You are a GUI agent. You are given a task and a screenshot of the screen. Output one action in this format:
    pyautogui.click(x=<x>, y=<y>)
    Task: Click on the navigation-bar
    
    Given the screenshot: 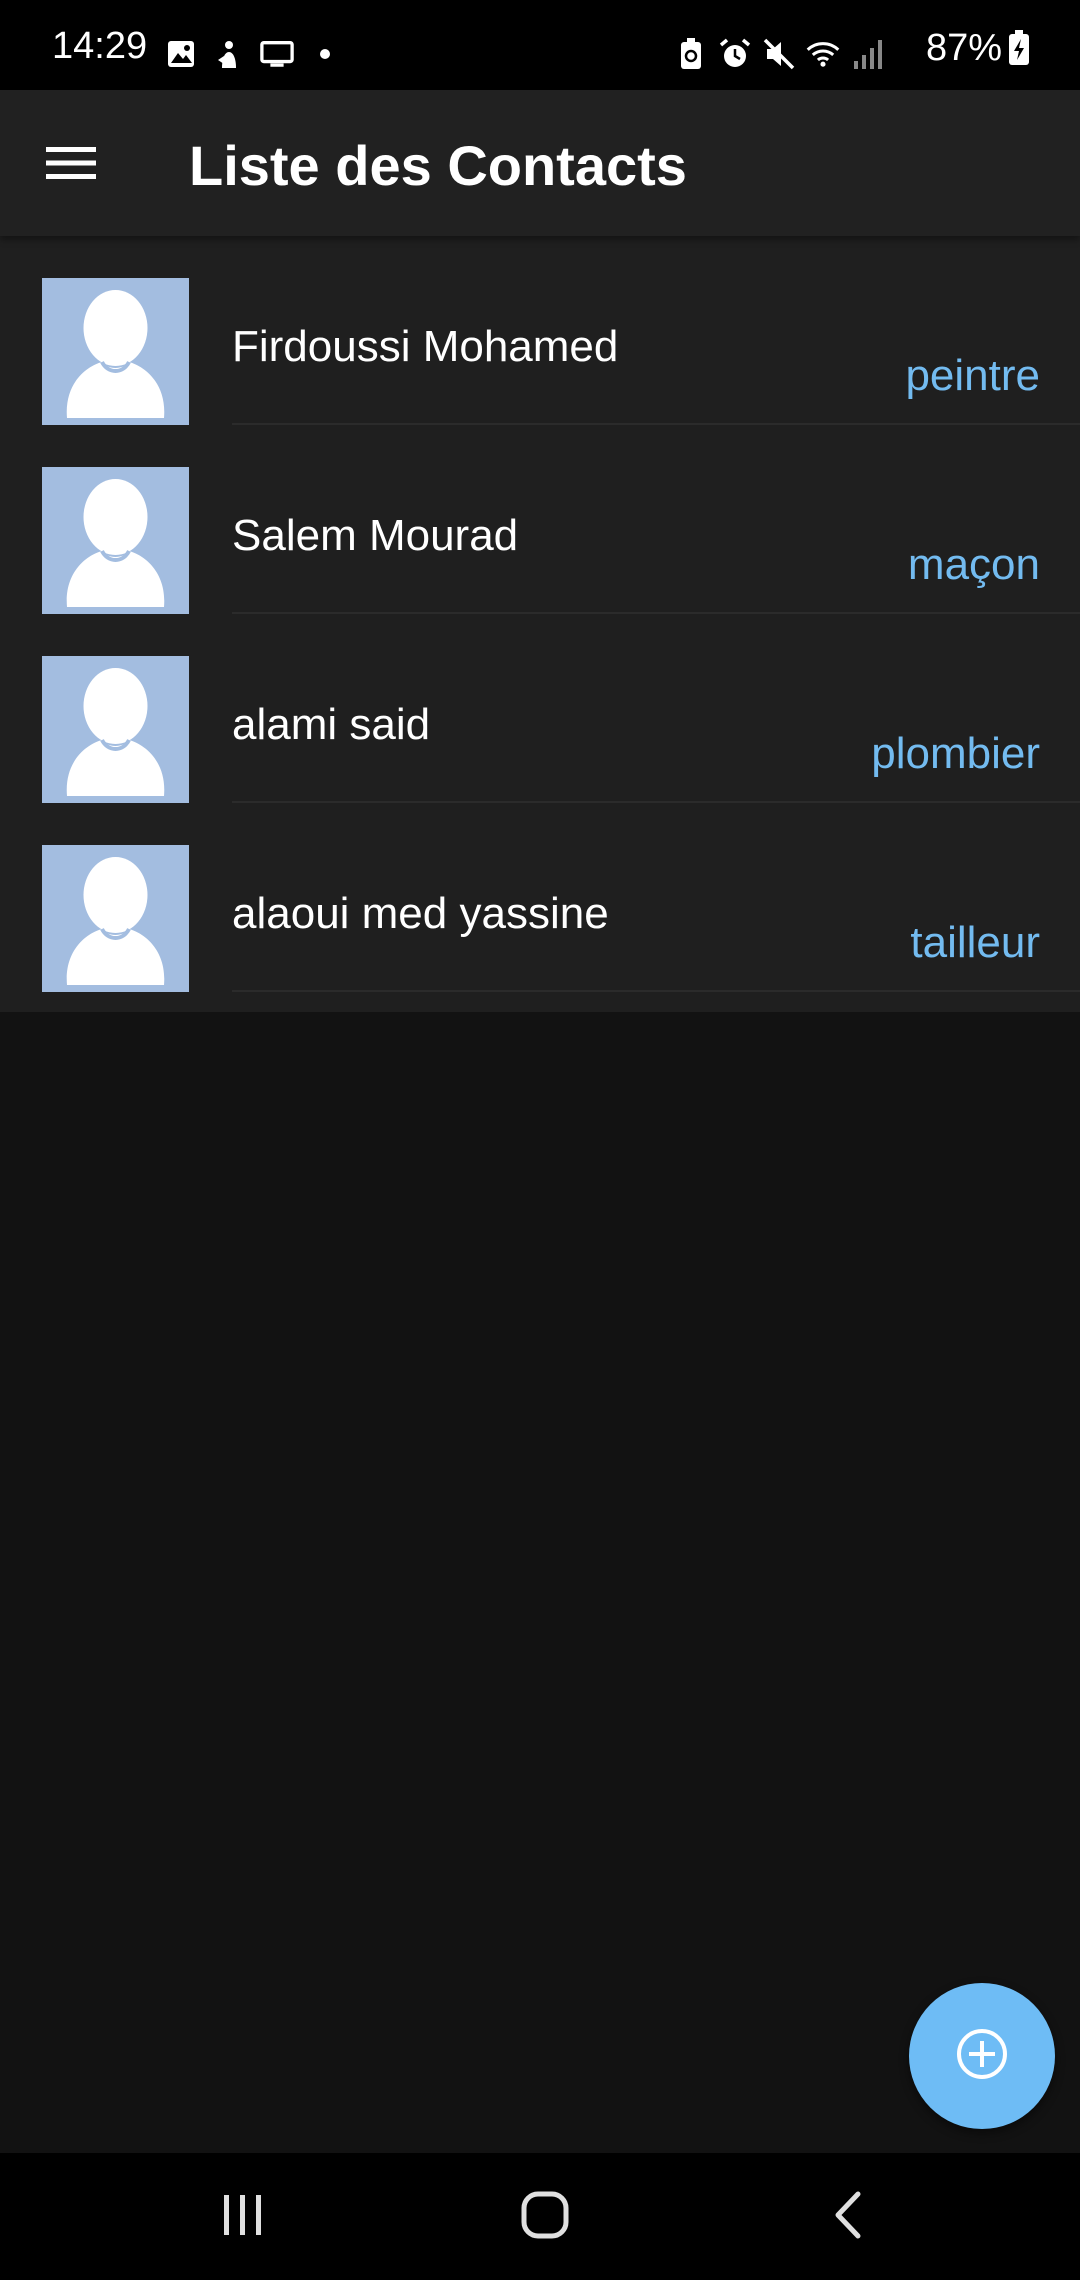 What is the action you would take?
    pyautogui.click(x=540, y=2216)
    